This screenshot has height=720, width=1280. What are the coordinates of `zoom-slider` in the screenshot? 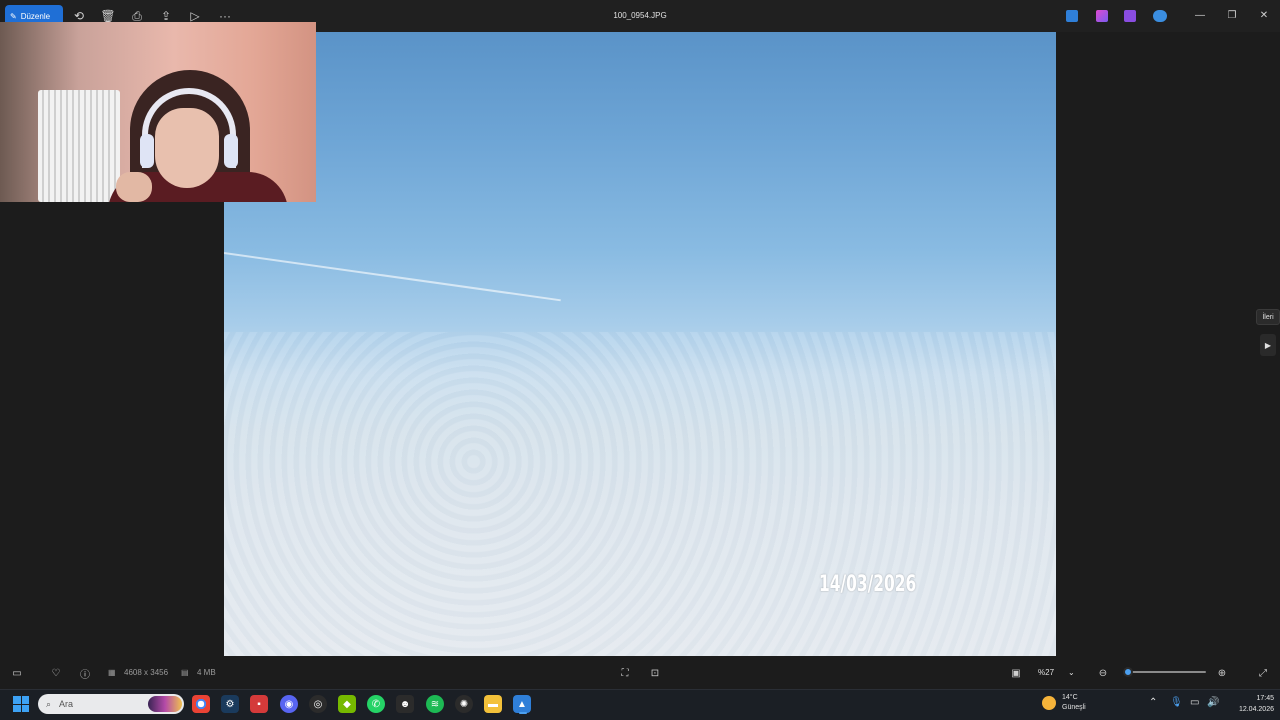 It's located at (1164, 672).